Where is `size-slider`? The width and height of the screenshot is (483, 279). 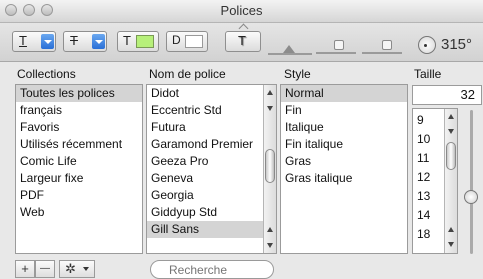 size-slider is located at coordinates (472, 182).